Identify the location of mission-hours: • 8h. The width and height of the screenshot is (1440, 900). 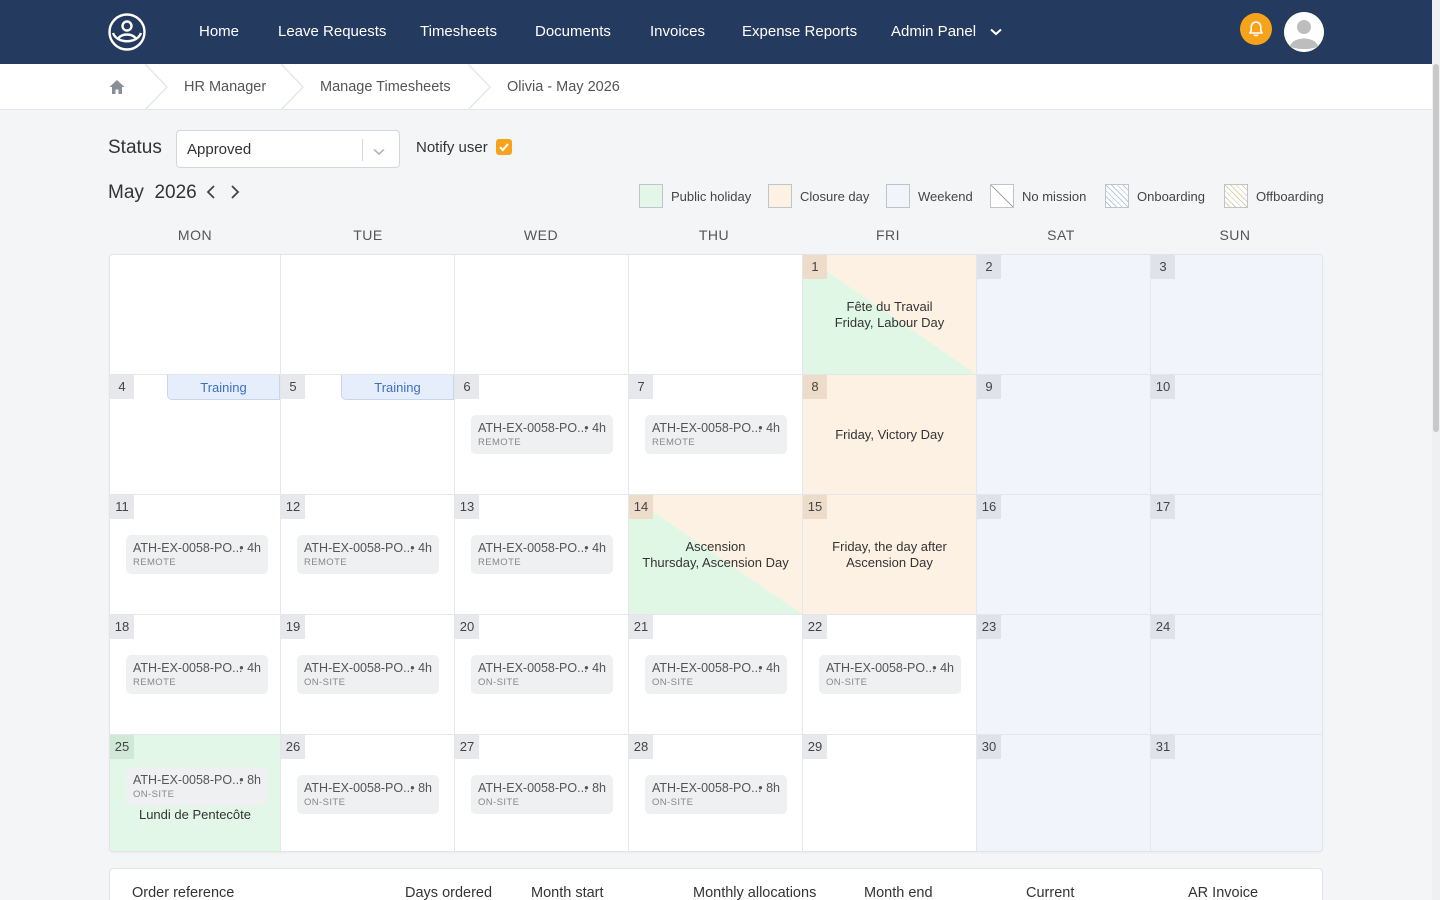
(769, 788).